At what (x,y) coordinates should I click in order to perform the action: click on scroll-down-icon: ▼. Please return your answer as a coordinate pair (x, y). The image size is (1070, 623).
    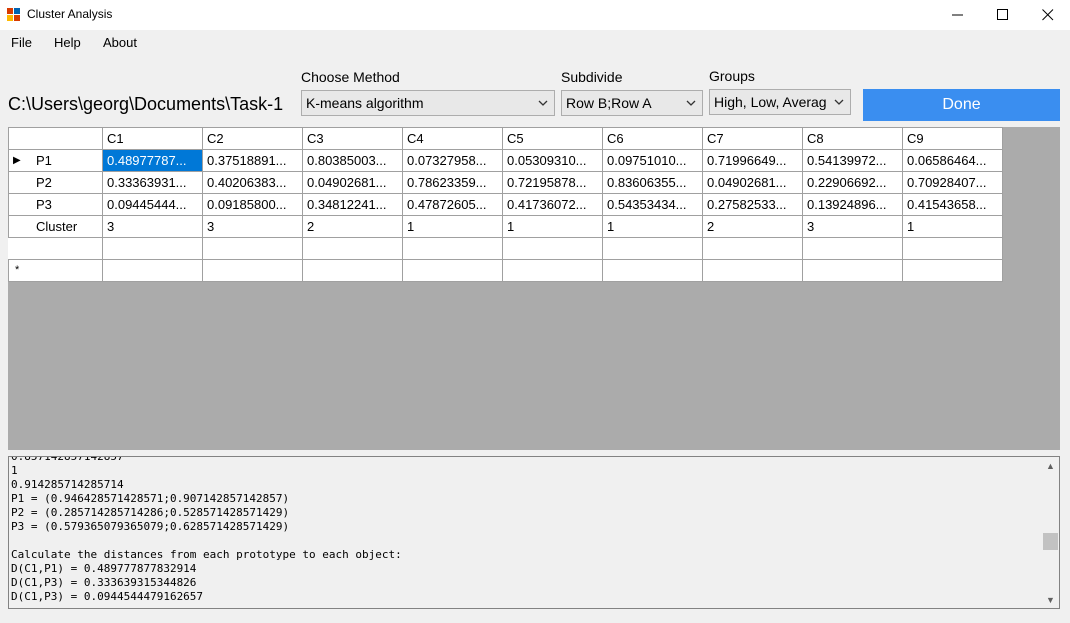
    Looking at the image, I should click on (1050, 599).